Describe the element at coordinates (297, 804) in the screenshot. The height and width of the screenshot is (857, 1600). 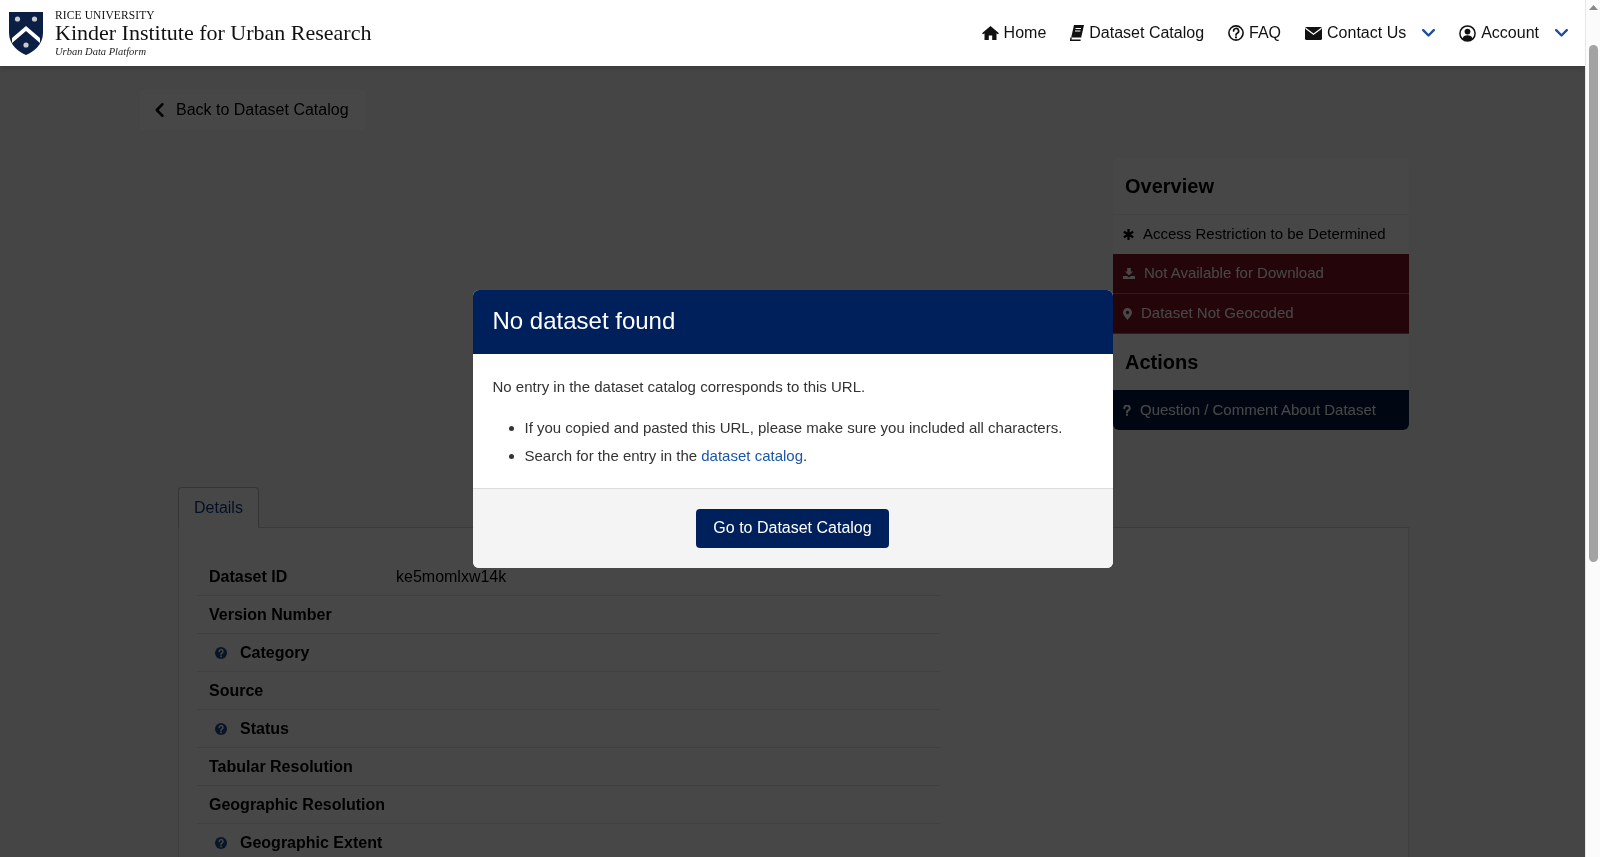
I see `field-label: Geographic Resolution` at that location.